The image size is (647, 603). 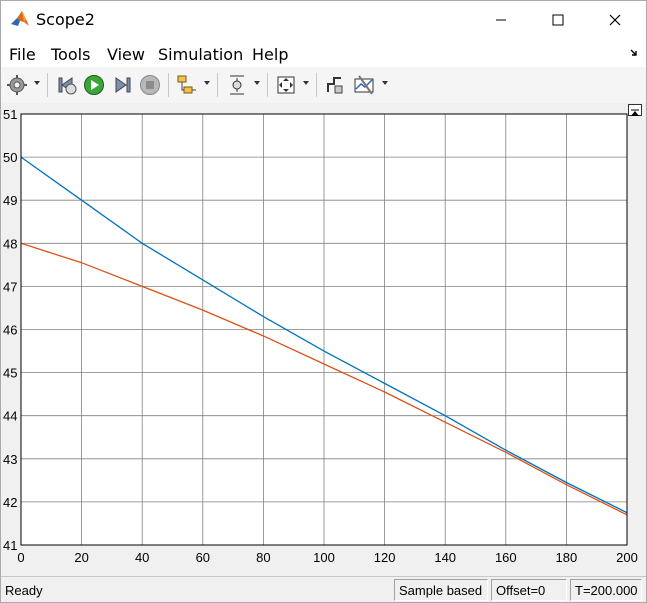 I want to click on y-tick-label: 50, so click(x=10, y=157).